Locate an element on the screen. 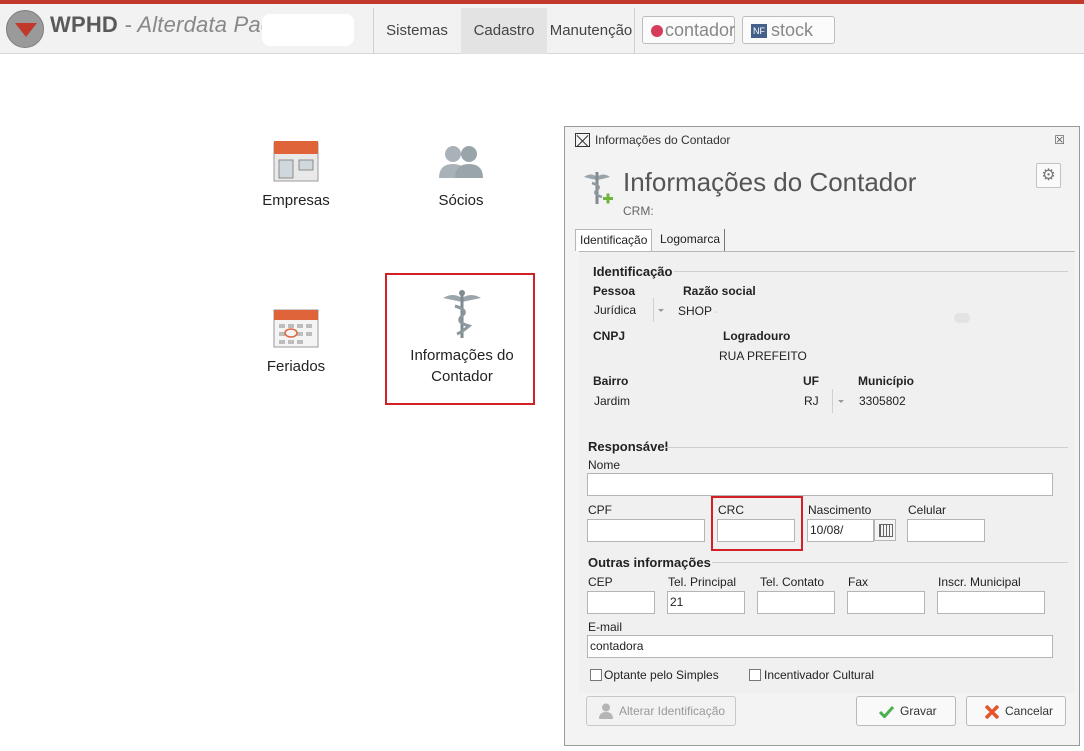  stock-button: NF stock is located at coordinates (788, 30).